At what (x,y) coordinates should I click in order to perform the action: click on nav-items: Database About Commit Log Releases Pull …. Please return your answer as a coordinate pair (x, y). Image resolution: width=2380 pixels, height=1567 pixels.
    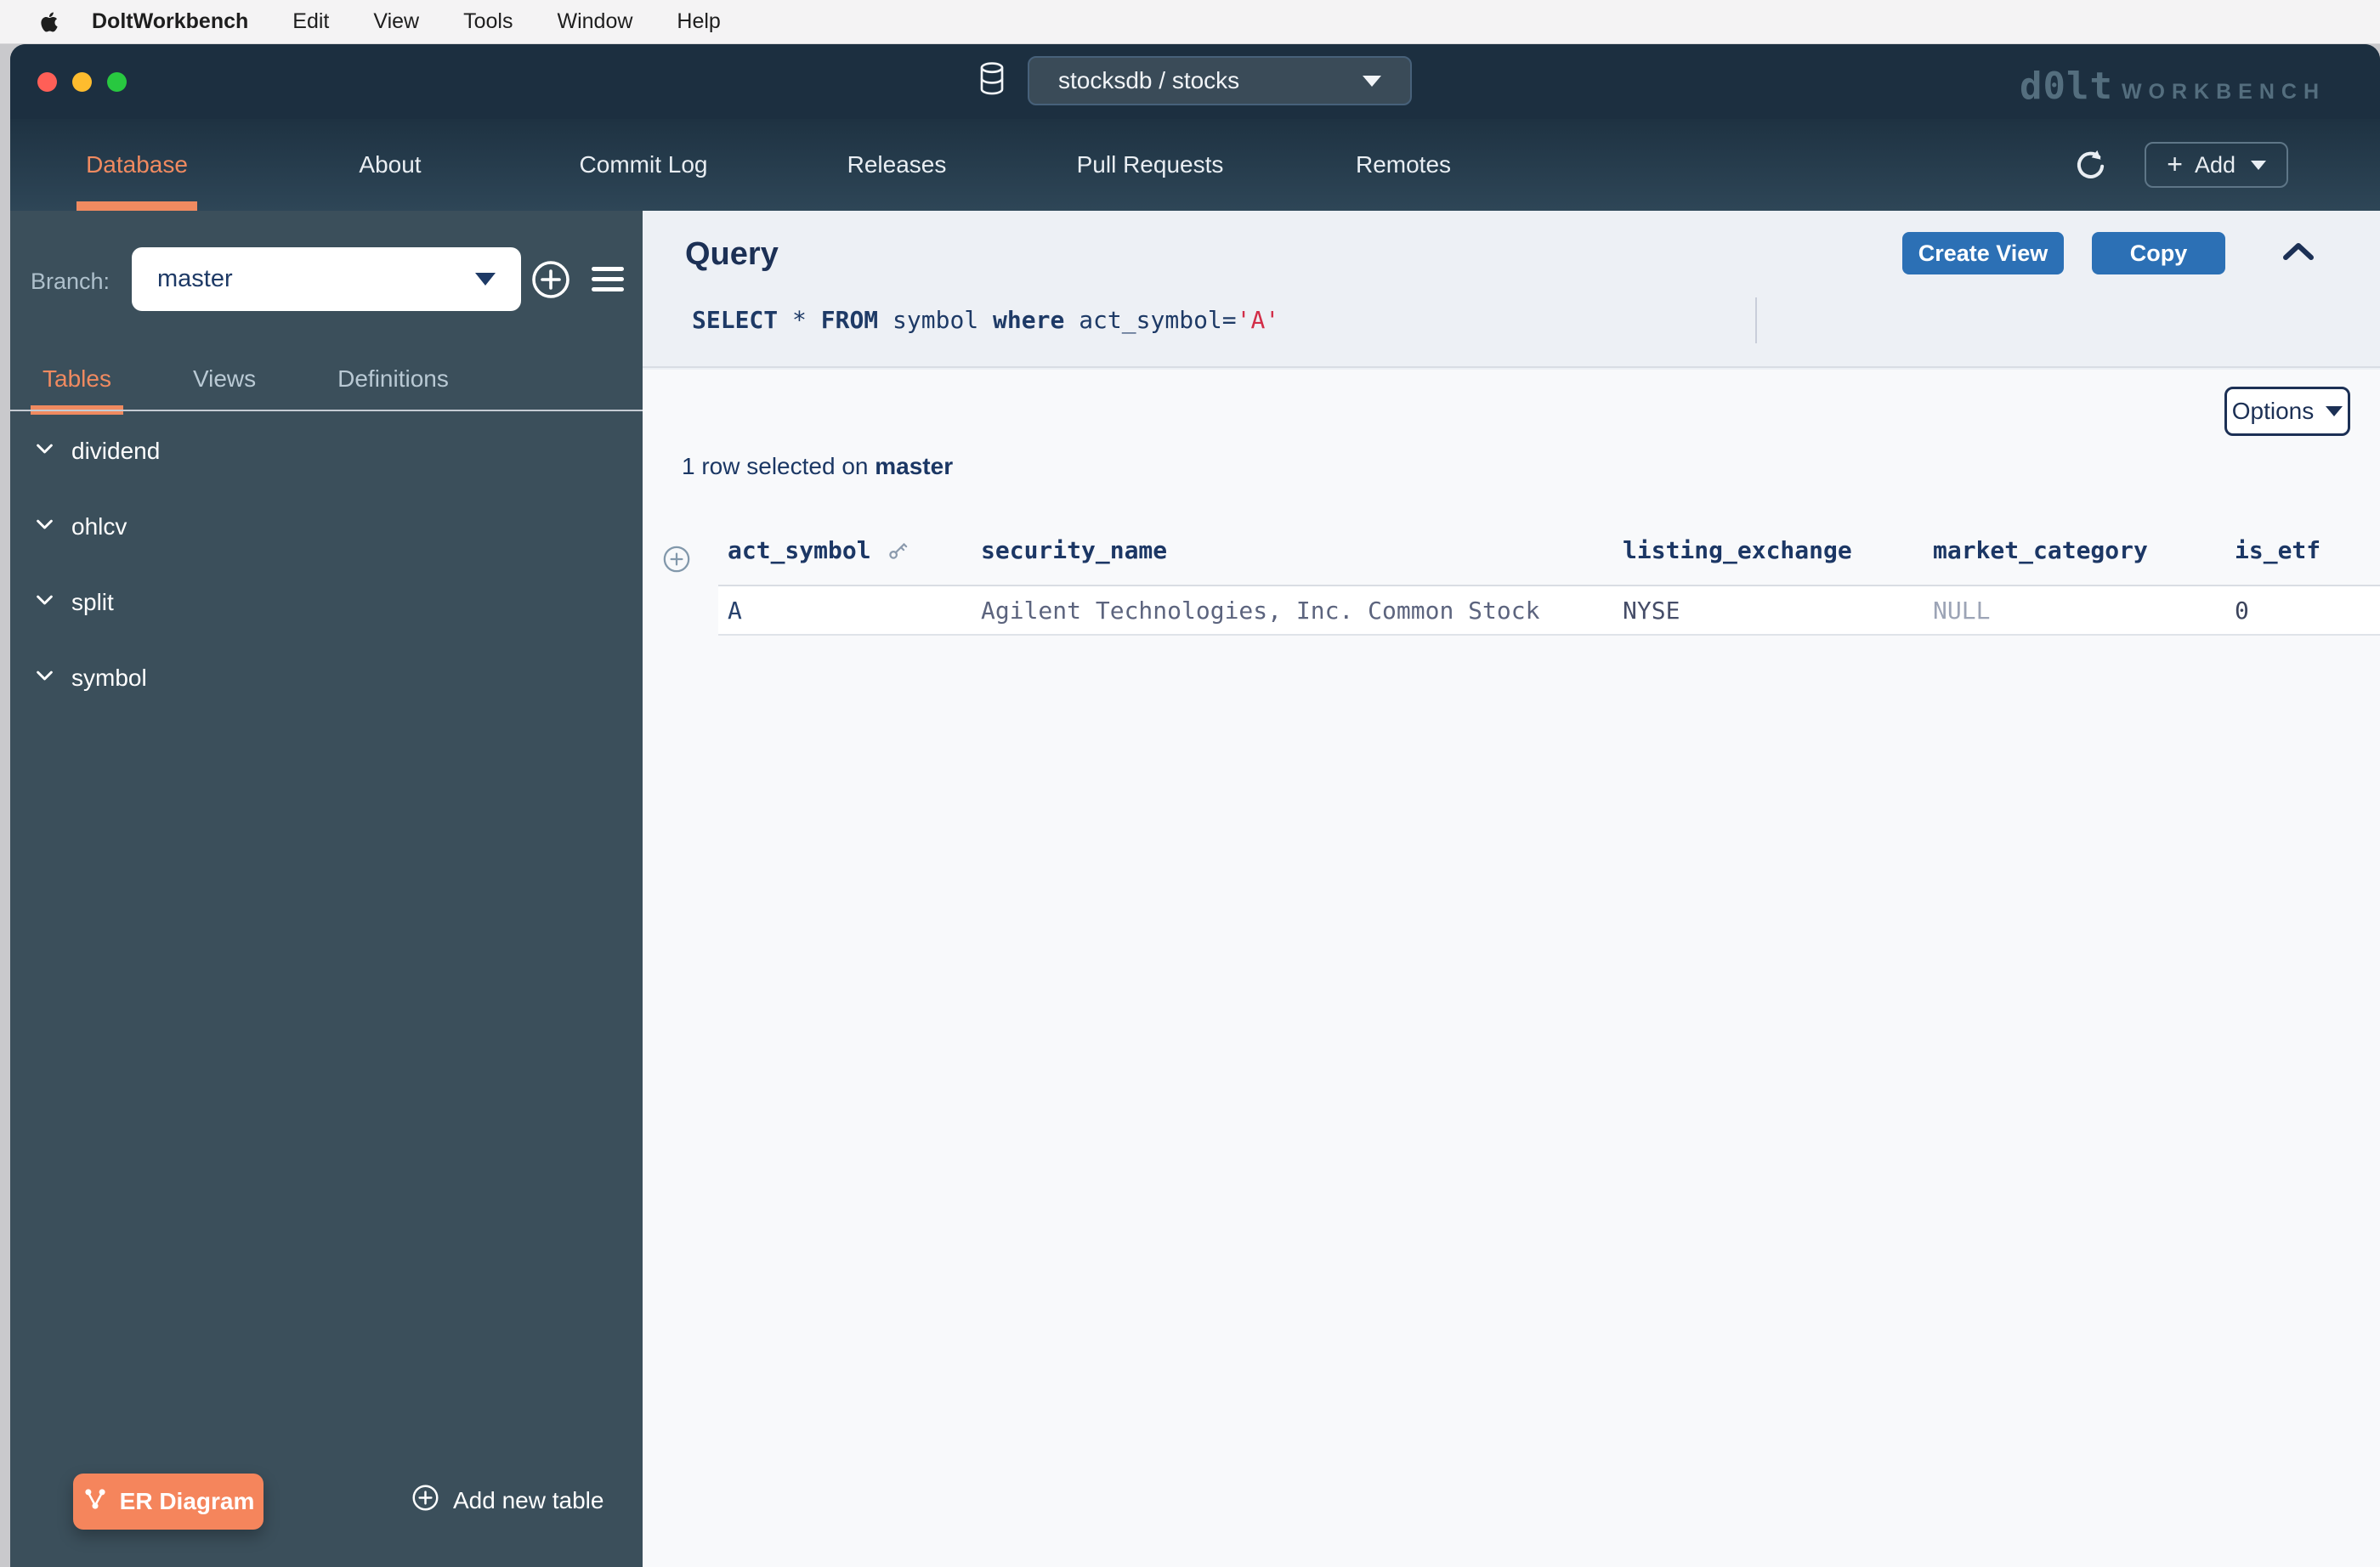
    Looking at the image, I should click on (1195, 165).